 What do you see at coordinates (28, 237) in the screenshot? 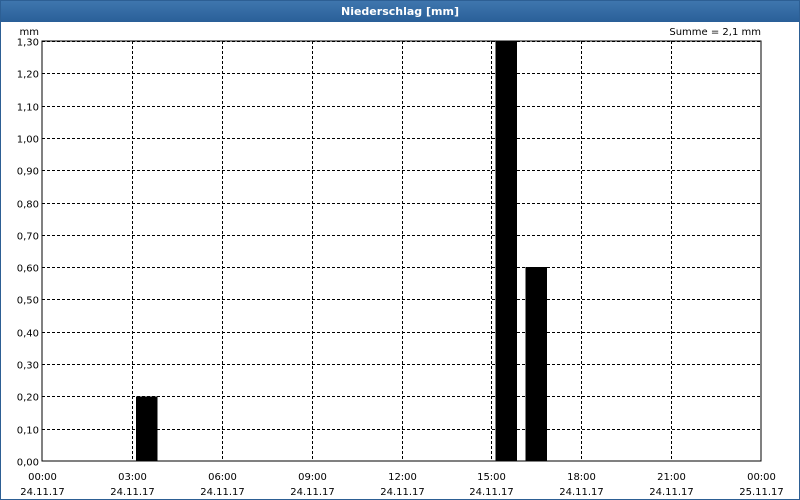
I see `y-tick-label: 0,70` at bounding box center [28, 237].